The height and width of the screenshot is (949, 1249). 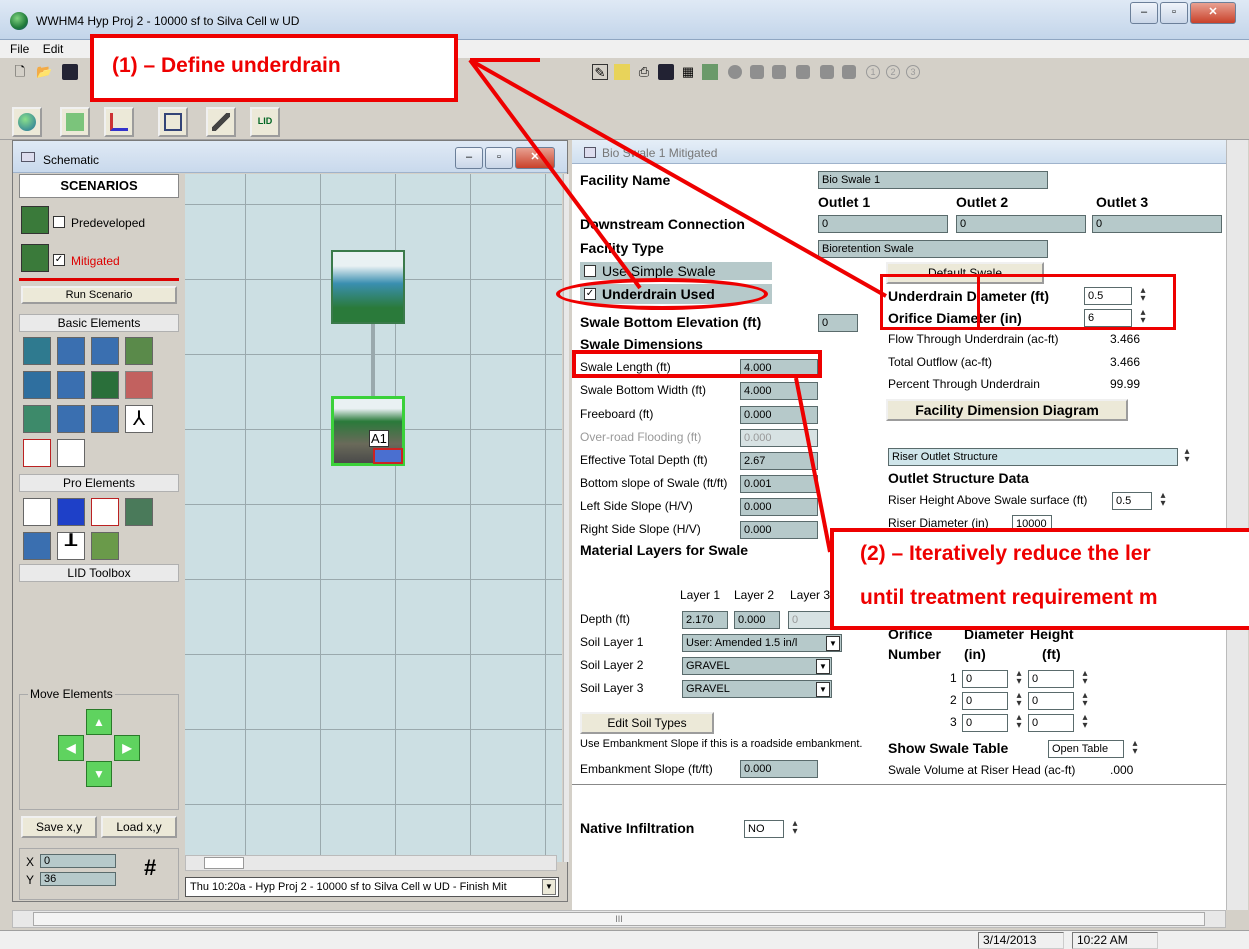 What do you see at coordinates (139, 419) in the screenshot?
I see `junction-element-icon: ⅄` at bounding box center [139, 419].